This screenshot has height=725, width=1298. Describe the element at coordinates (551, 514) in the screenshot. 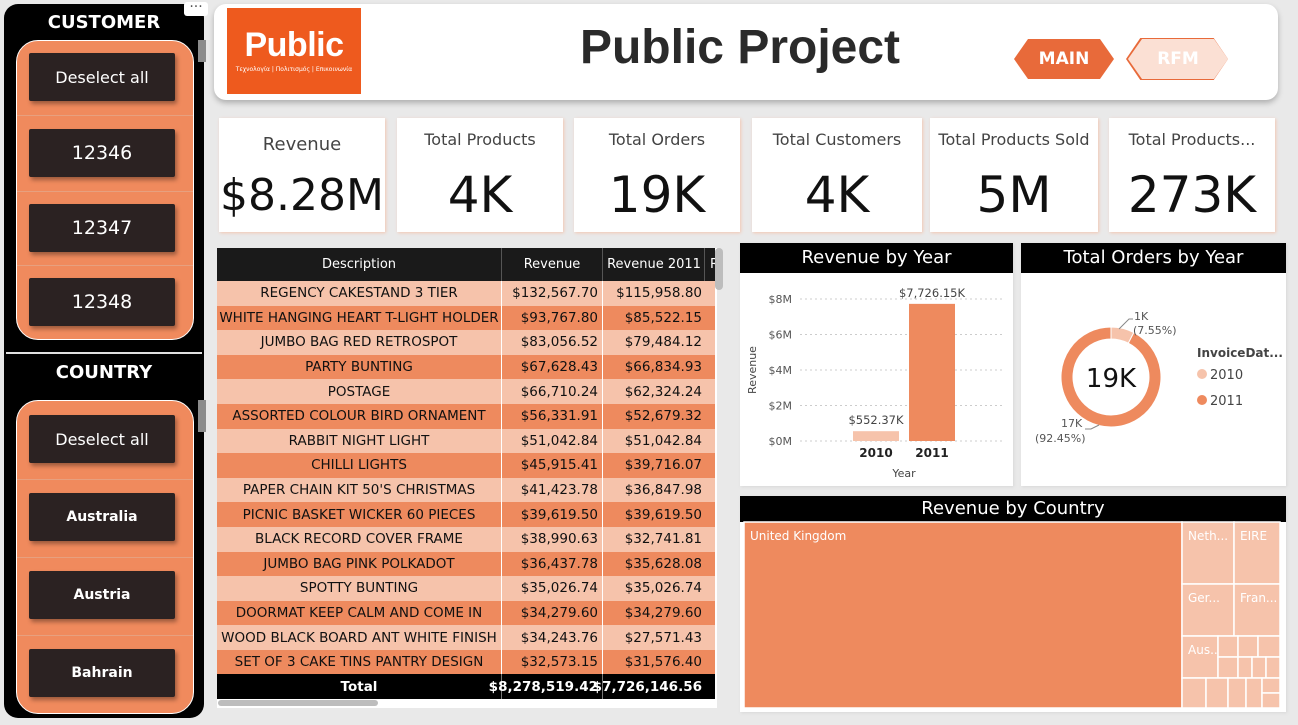

I see `cell-revenue: $39,619.50` at that location.